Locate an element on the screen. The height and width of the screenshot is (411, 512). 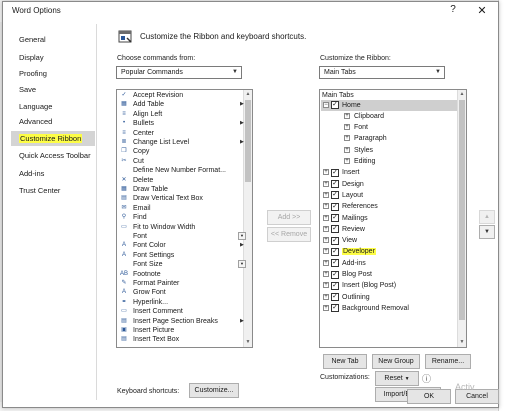
command-item: ▤ Insert Text Box is located at coordinates (180, 339).